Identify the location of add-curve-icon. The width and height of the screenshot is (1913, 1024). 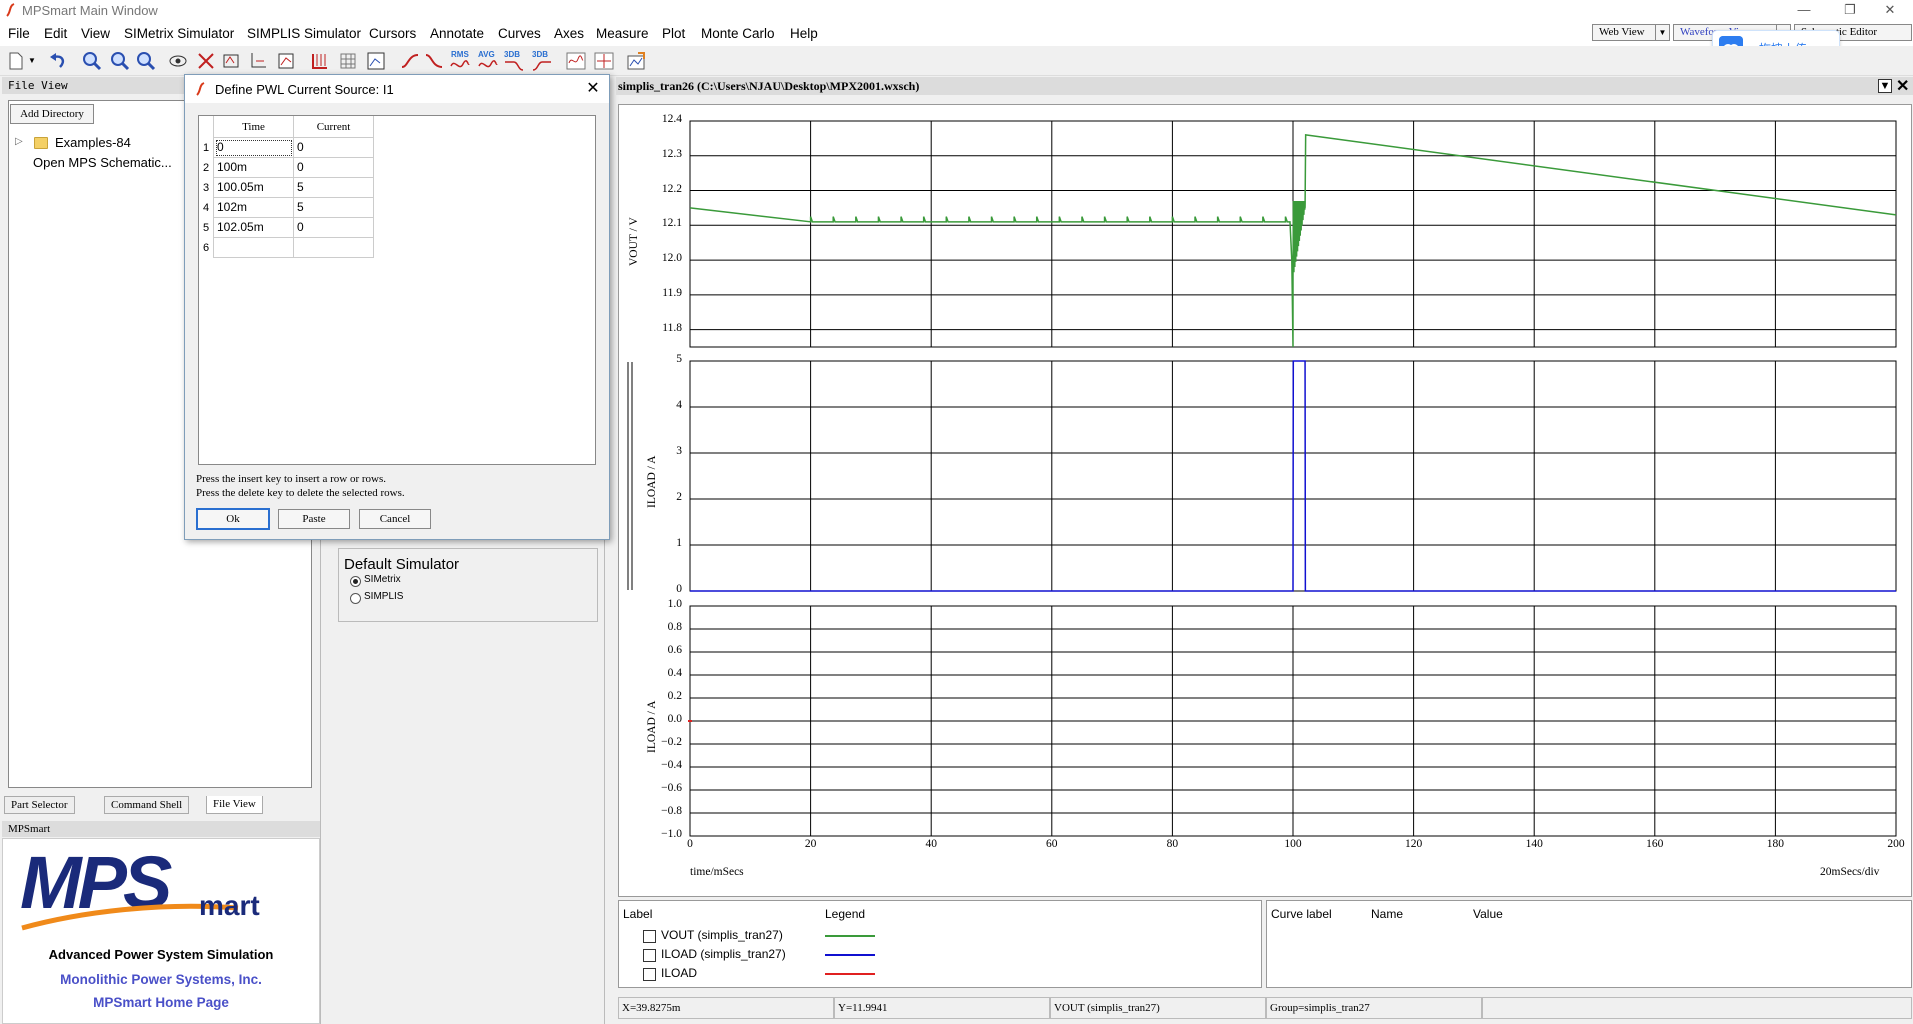
(232, 61).